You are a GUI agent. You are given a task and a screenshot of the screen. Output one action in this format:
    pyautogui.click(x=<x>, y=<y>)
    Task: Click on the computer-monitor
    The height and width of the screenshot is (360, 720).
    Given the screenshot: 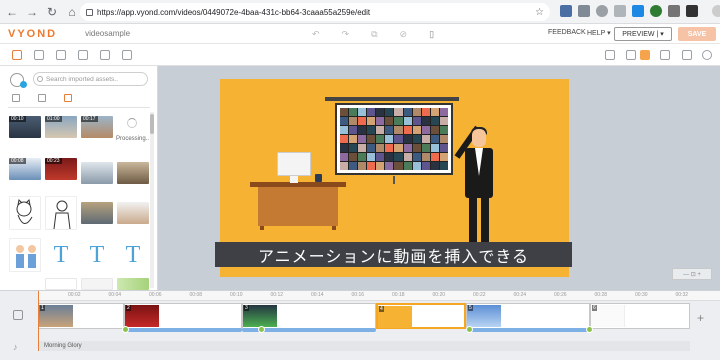 What is the action you would take?
    pyautogui.click(x=294, y=164)
    